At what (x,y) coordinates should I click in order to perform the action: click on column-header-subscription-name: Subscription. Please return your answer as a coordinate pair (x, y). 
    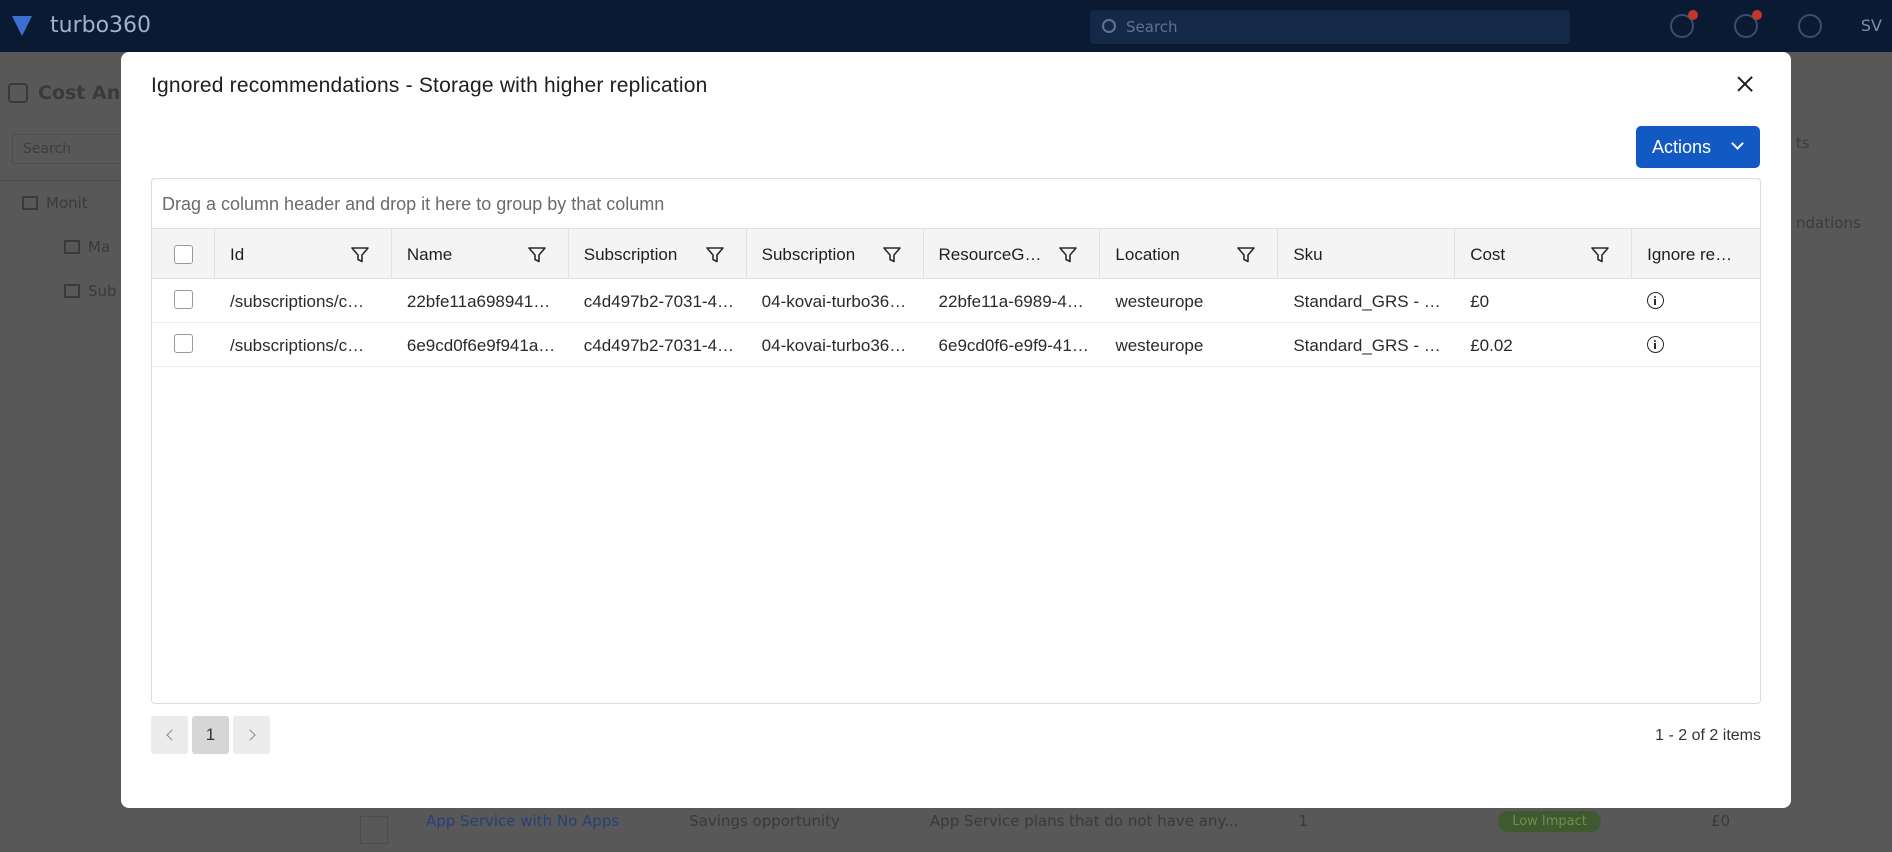
    Looking at the image, I should click on (835, 254).